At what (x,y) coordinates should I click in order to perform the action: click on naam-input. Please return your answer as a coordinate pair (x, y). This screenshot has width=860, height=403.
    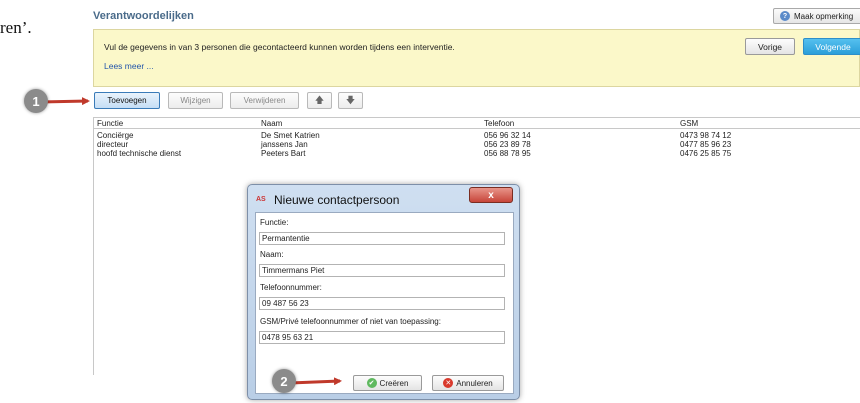
    Looking at the image, I should click on (382, 270).